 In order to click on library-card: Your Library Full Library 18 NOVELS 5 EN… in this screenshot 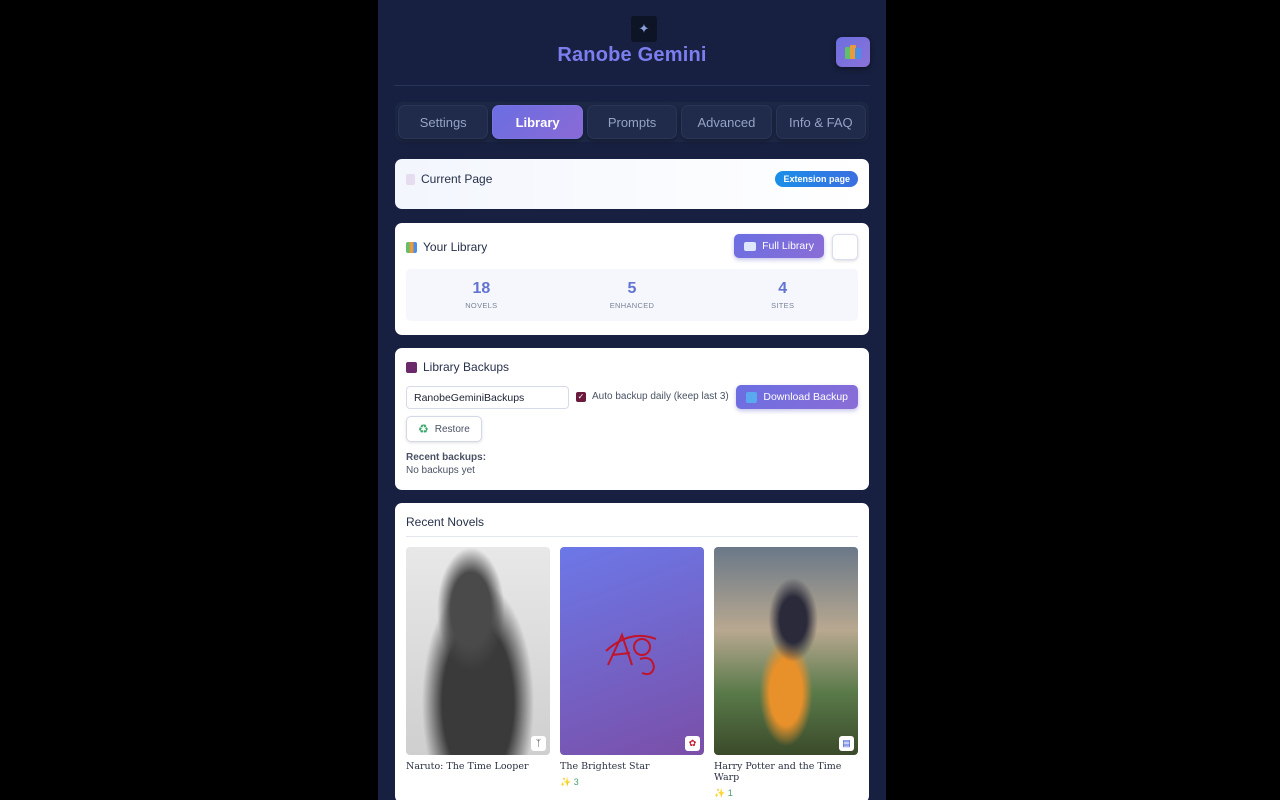, I will do `click(632, 279)`.